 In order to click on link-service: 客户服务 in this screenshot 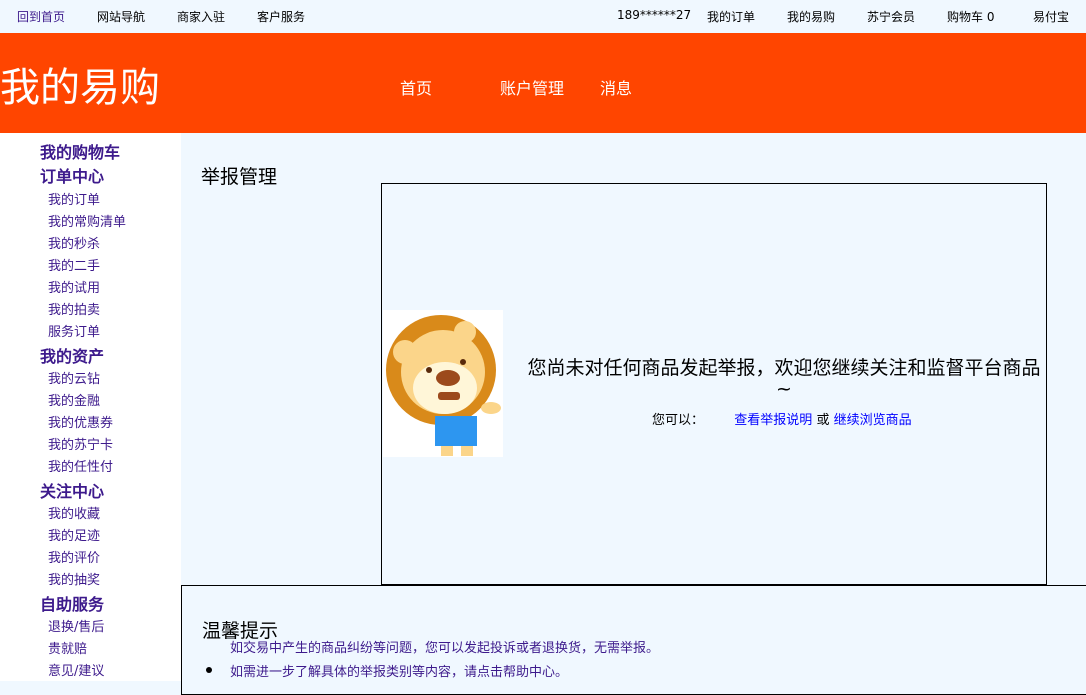, I will do `click(281, 16)`.